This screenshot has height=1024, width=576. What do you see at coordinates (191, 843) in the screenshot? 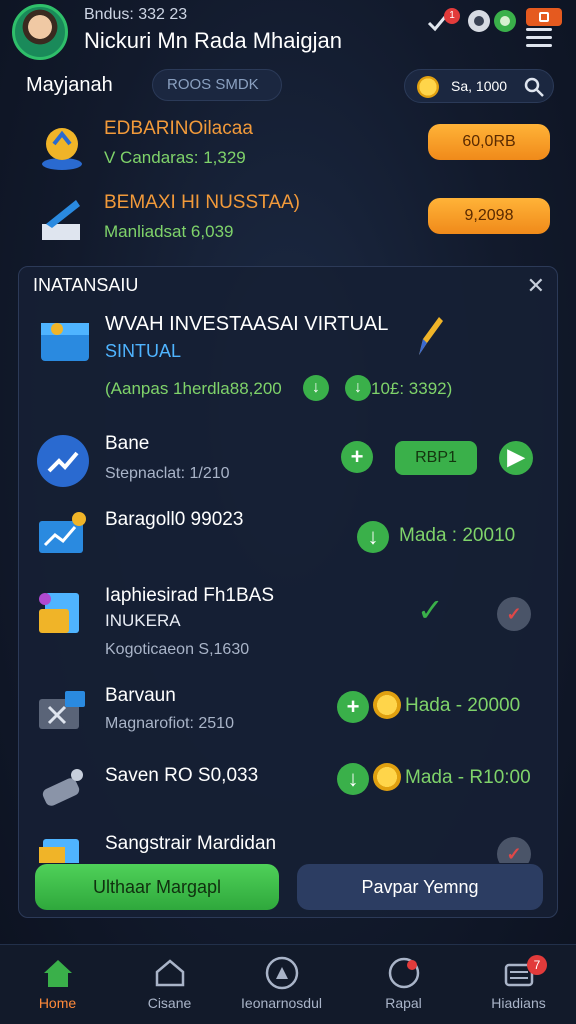
I see `item-name: Sangstrair Mardidan` at bounding box center [191, 843].